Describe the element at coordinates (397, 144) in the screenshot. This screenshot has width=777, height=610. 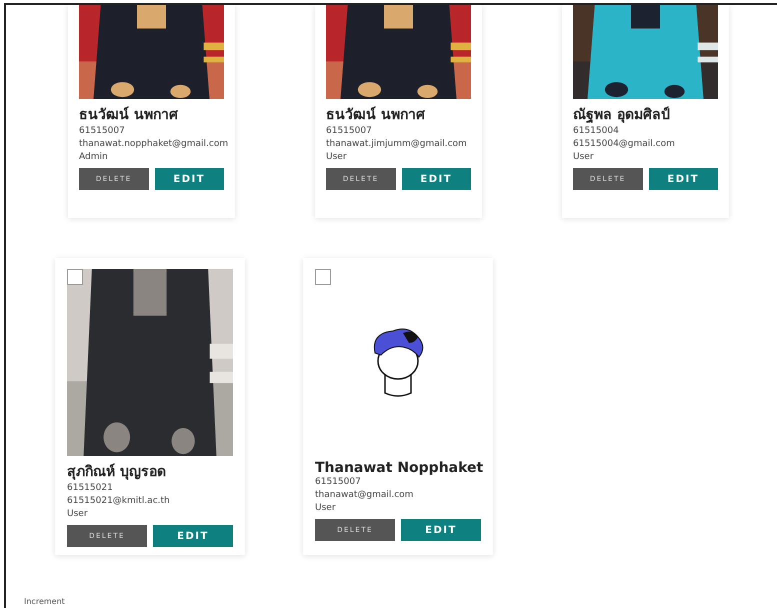
I see `user-email: thanawat.jimjumm@gmail.com` at that location.